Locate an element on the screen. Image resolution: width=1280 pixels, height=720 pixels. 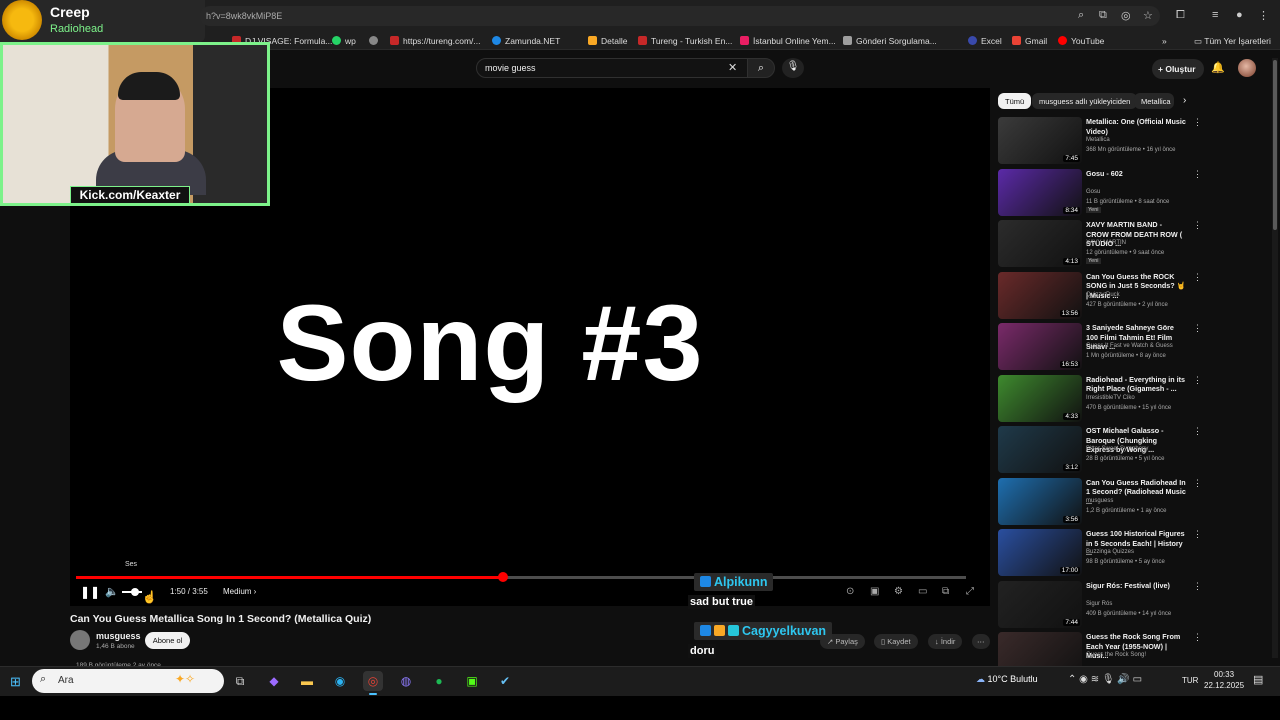
channel-name: musguess is located at coordinates (118, 636).